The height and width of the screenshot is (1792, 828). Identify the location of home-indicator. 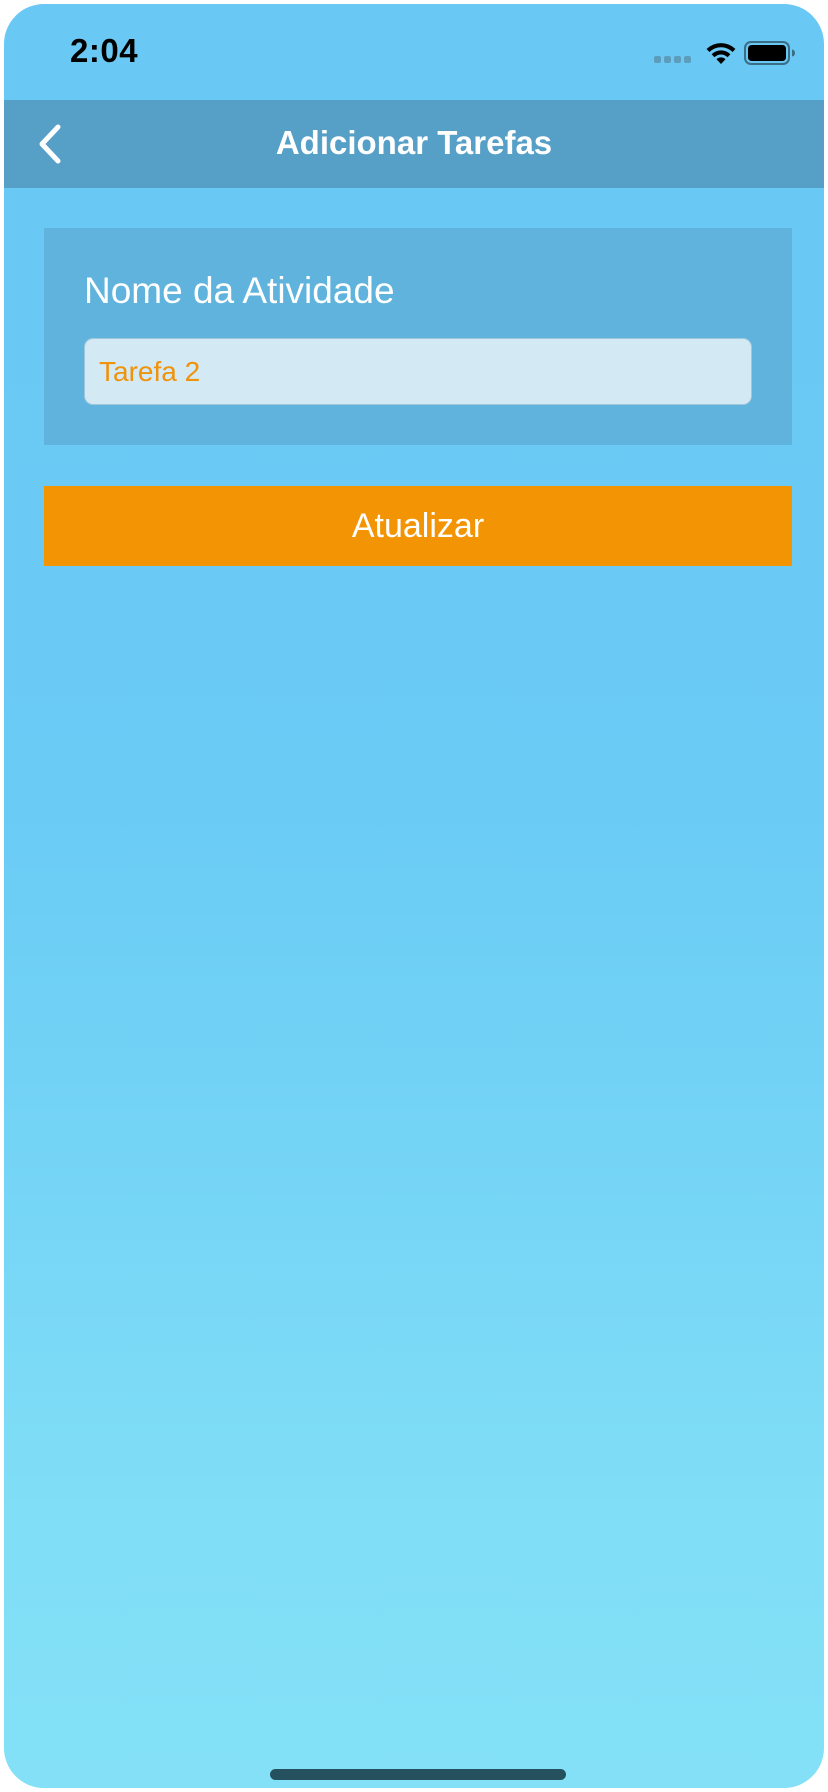
(418, 1774).